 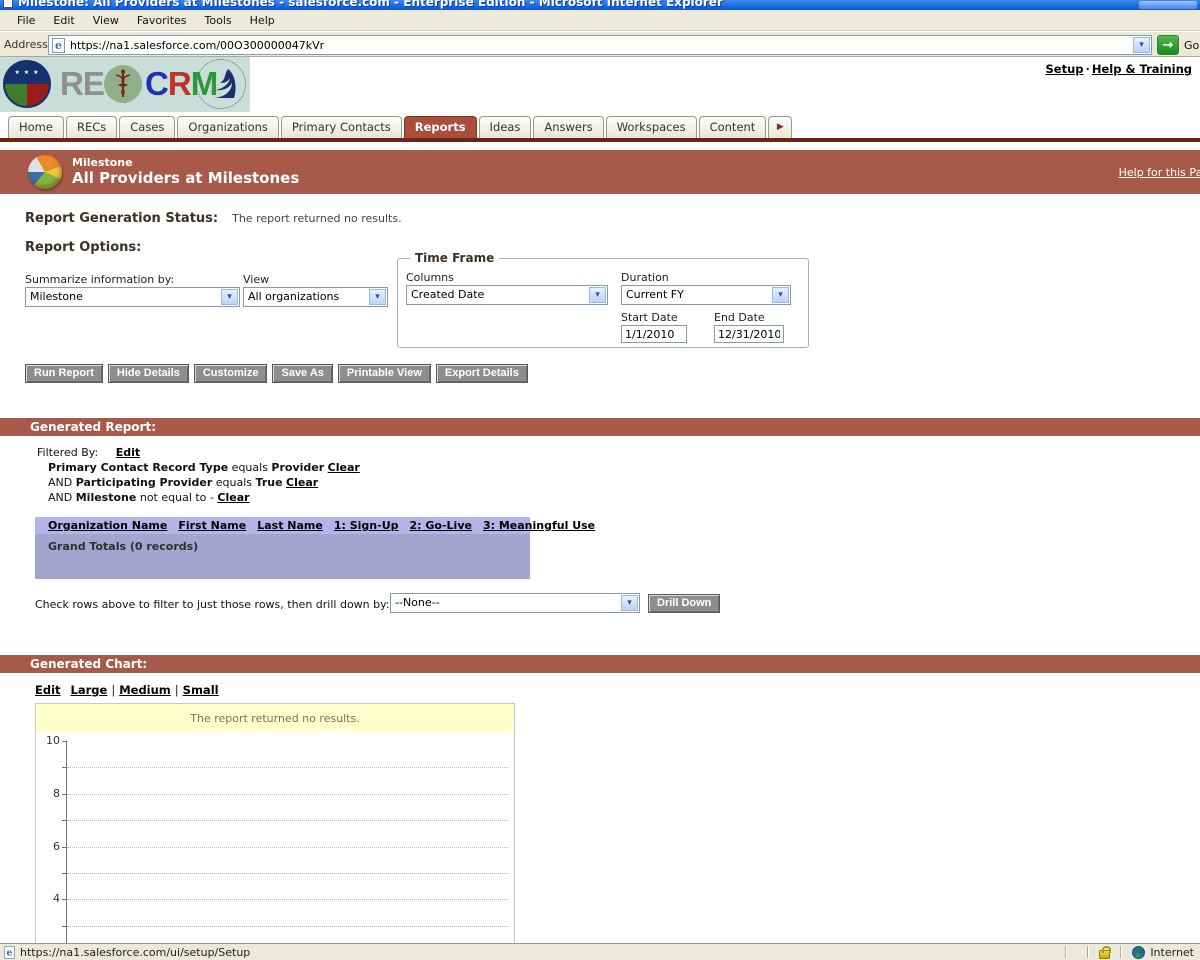 What do you see at coordinates (179, 83) in the screenshot?
I see `crm-letter-r: R` at bounding box center [179, 83].